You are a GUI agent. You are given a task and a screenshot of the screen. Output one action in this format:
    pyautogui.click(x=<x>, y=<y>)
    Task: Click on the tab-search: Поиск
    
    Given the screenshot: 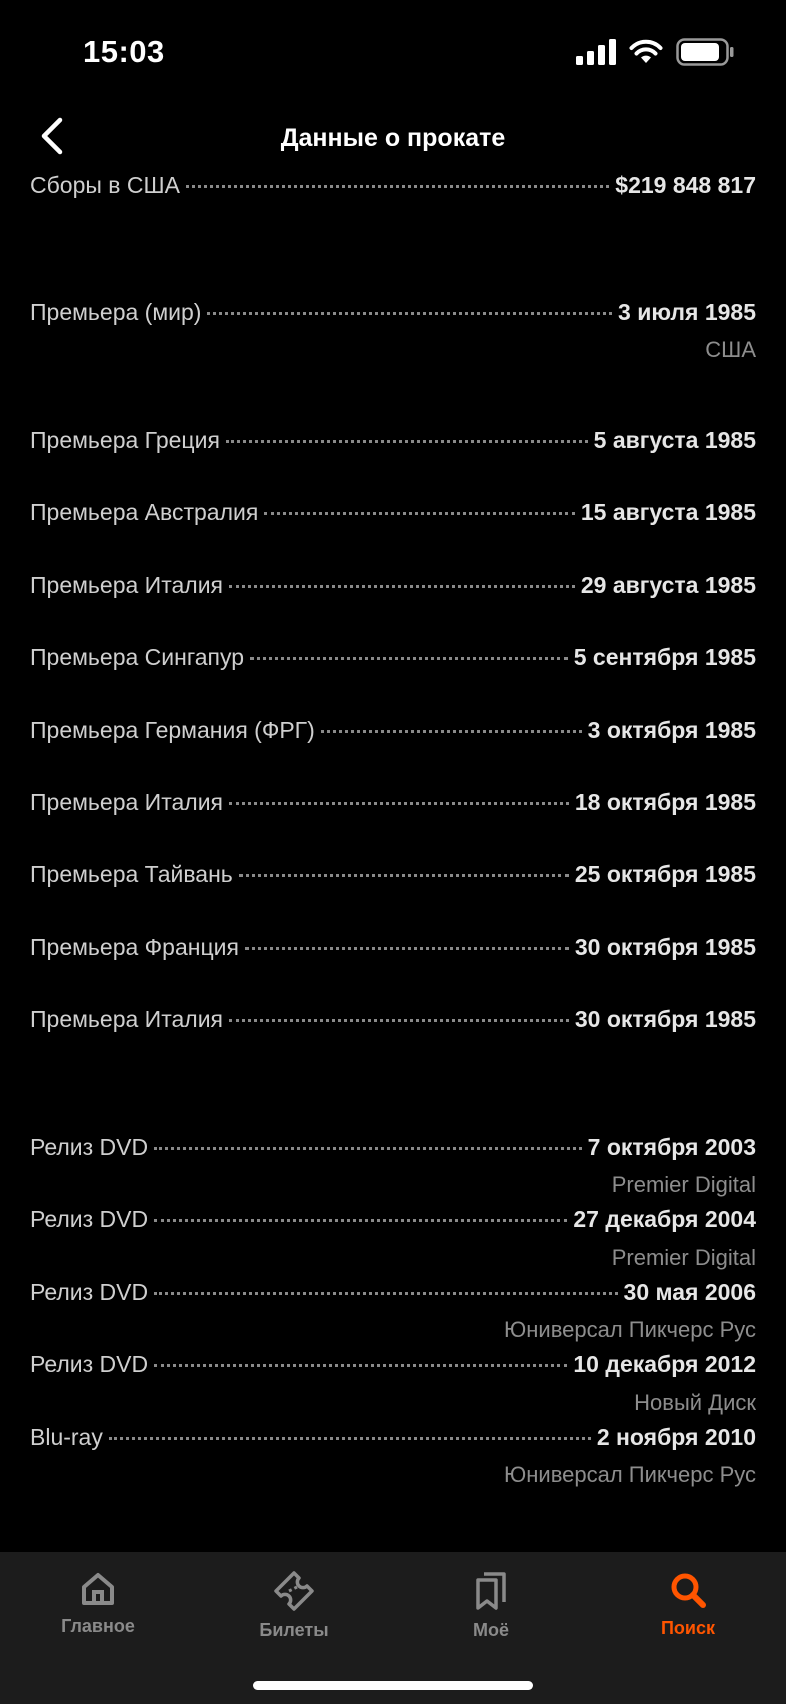 What is the action you would take?
    pyautogui.click(x=688, y=1604)
    